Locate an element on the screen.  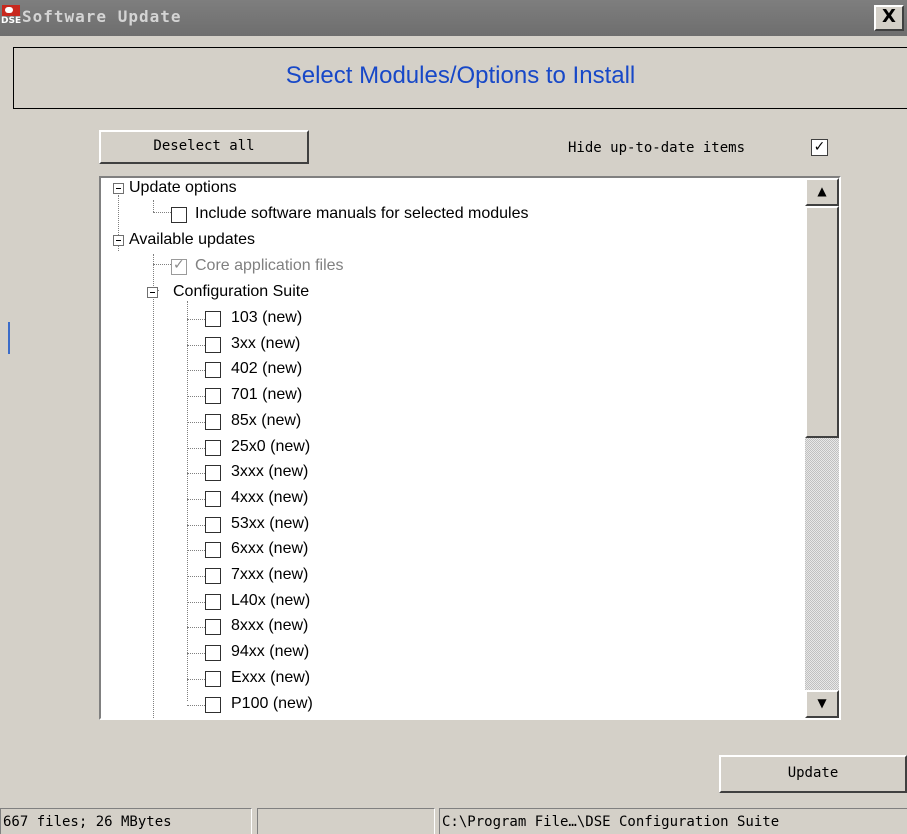
module-label: Exxx (new) is located at coordinates (271, 677).